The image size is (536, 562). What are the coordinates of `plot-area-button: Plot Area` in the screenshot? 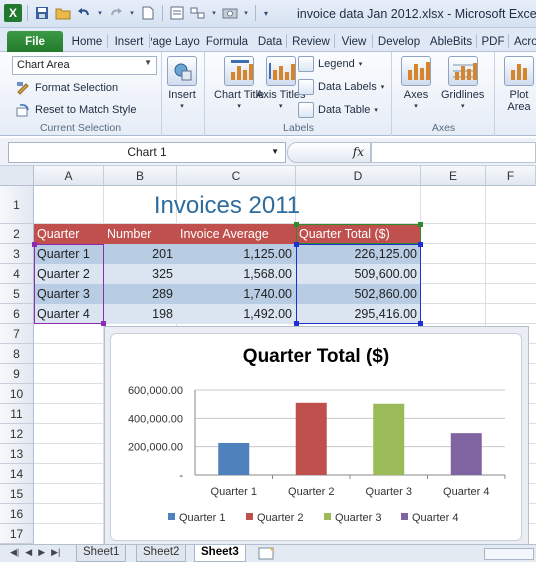 It's located at (519, 84).